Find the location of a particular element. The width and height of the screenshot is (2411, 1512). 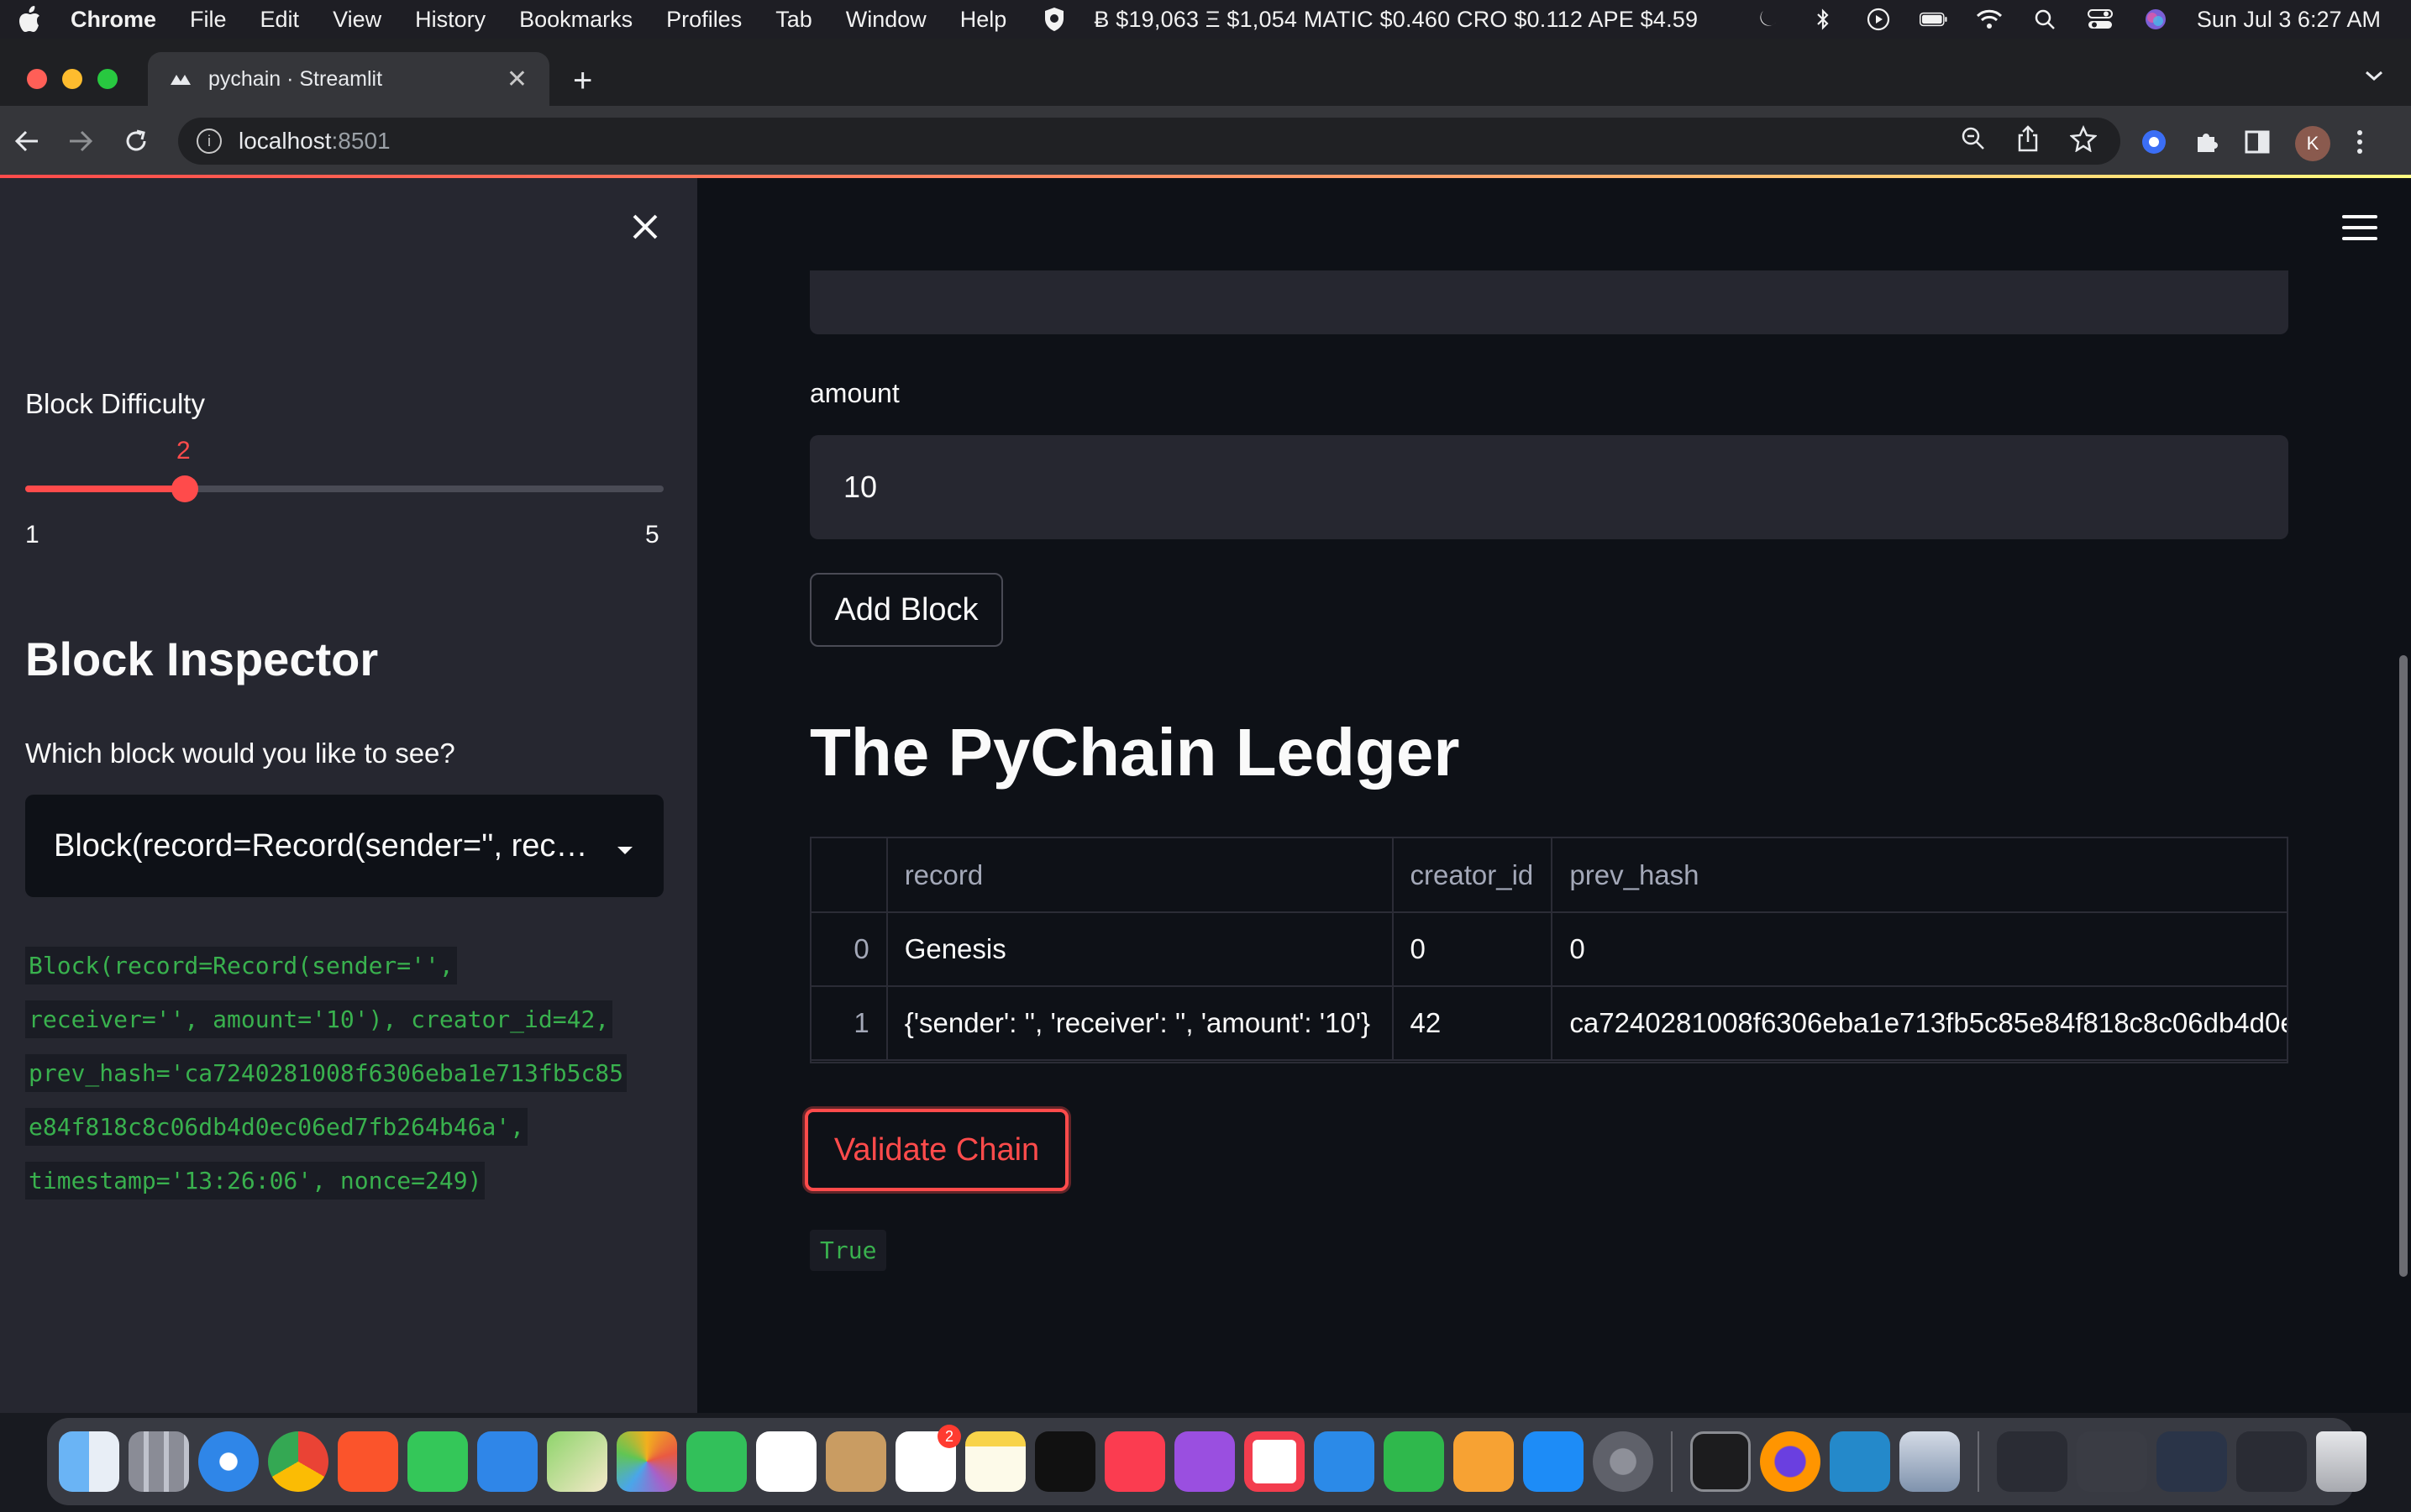

menu-file: File is located at coordinates (208, 20).